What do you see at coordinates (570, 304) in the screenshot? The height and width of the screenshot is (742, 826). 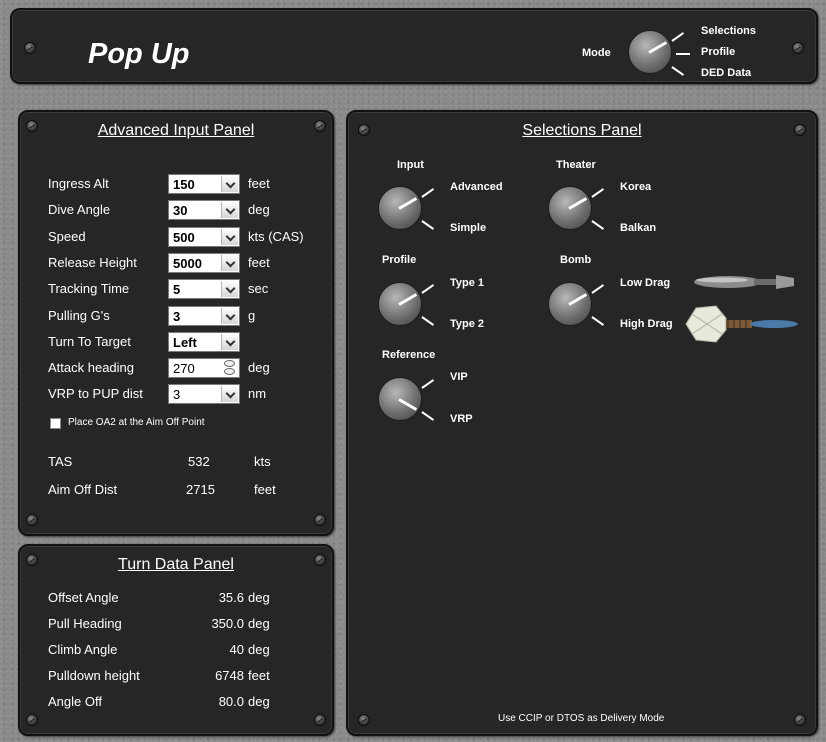 I see `bomb-knob` at bounding box center [570, 304].